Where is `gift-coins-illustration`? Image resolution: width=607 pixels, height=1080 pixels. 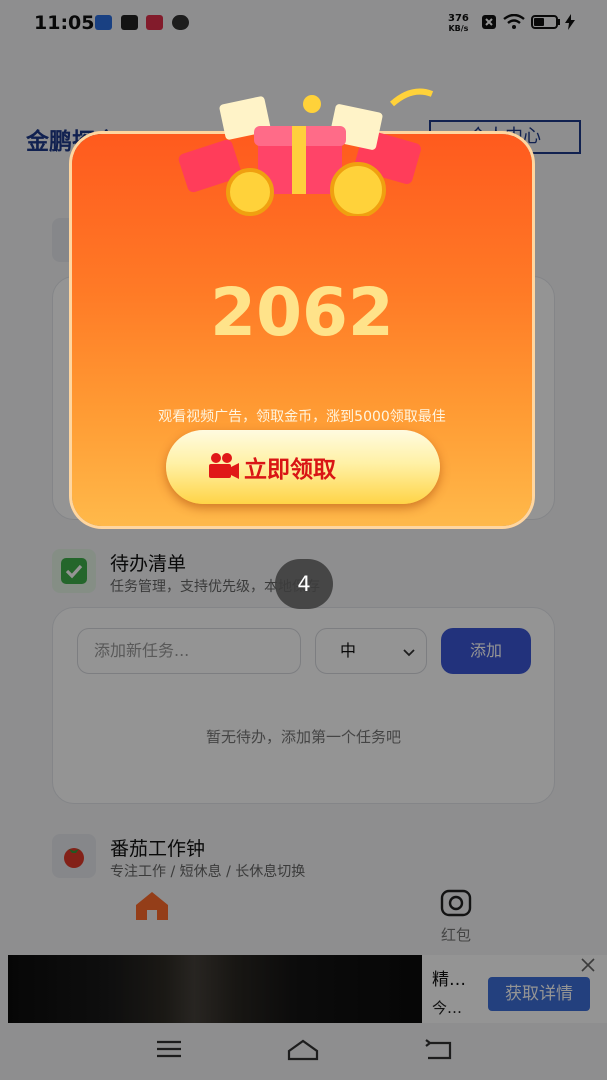 gift-coins-illustration is located at coordinates (306, 152).